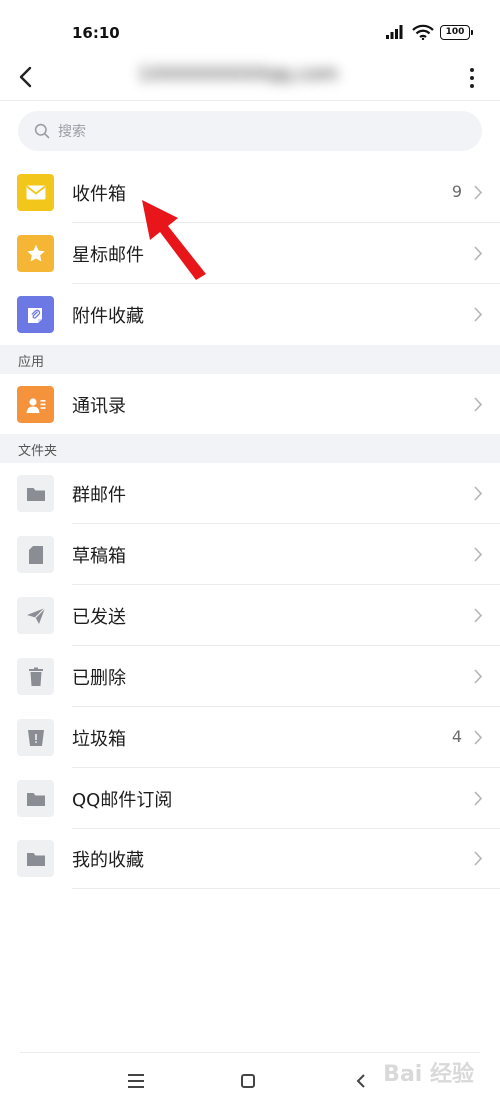 The width and height of the screenshot is (500, 1111). What do you see at coordinates (42, 131) in the screenshot?
I see `search-icon` at bounding box center [42, 131].